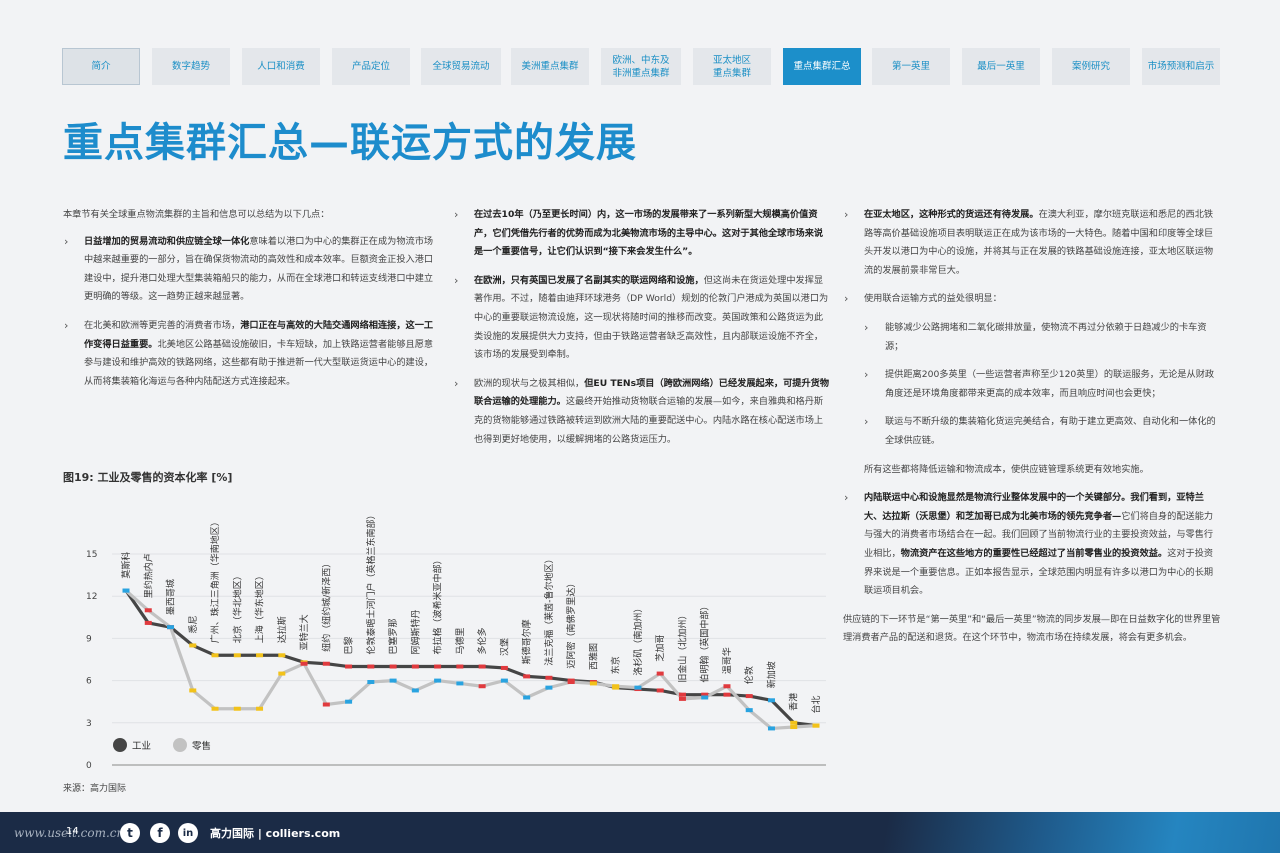 This screenshot has height=853, width=1280. I want to click on category-label: 台北, so click(816, 705).